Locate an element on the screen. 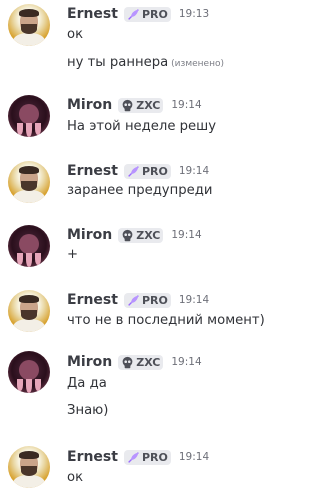  message-header: Ernest PRO 19:13 is located at coordinates (138, 14).